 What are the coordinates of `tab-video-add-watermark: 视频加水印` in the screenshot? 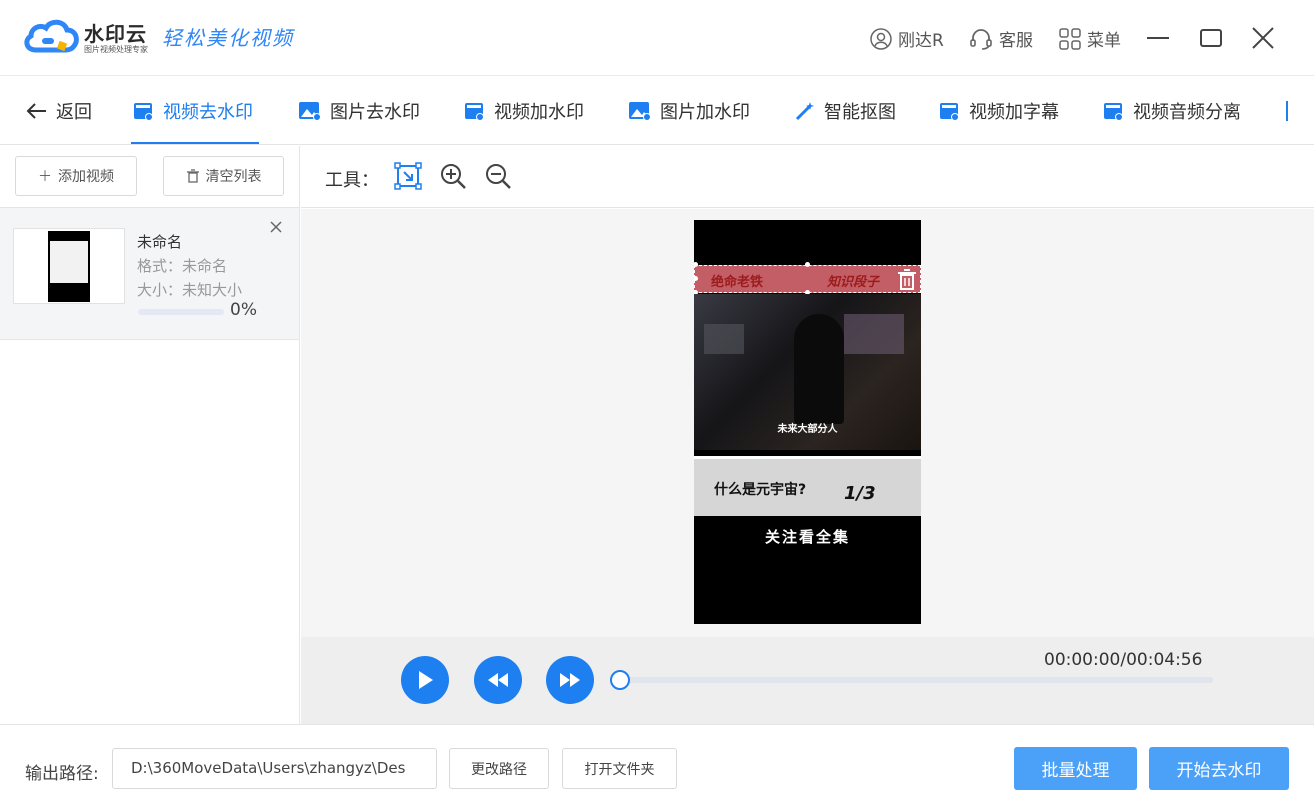 It's located at (524, 110).